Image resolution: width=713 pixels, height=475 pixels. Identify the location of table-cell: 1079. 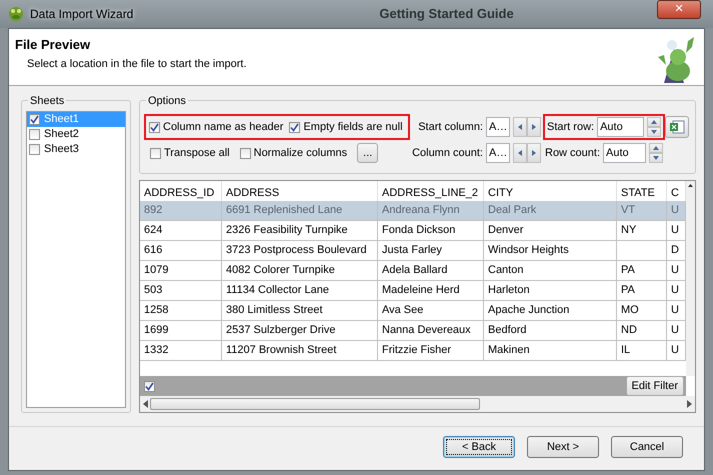
(181, 271).